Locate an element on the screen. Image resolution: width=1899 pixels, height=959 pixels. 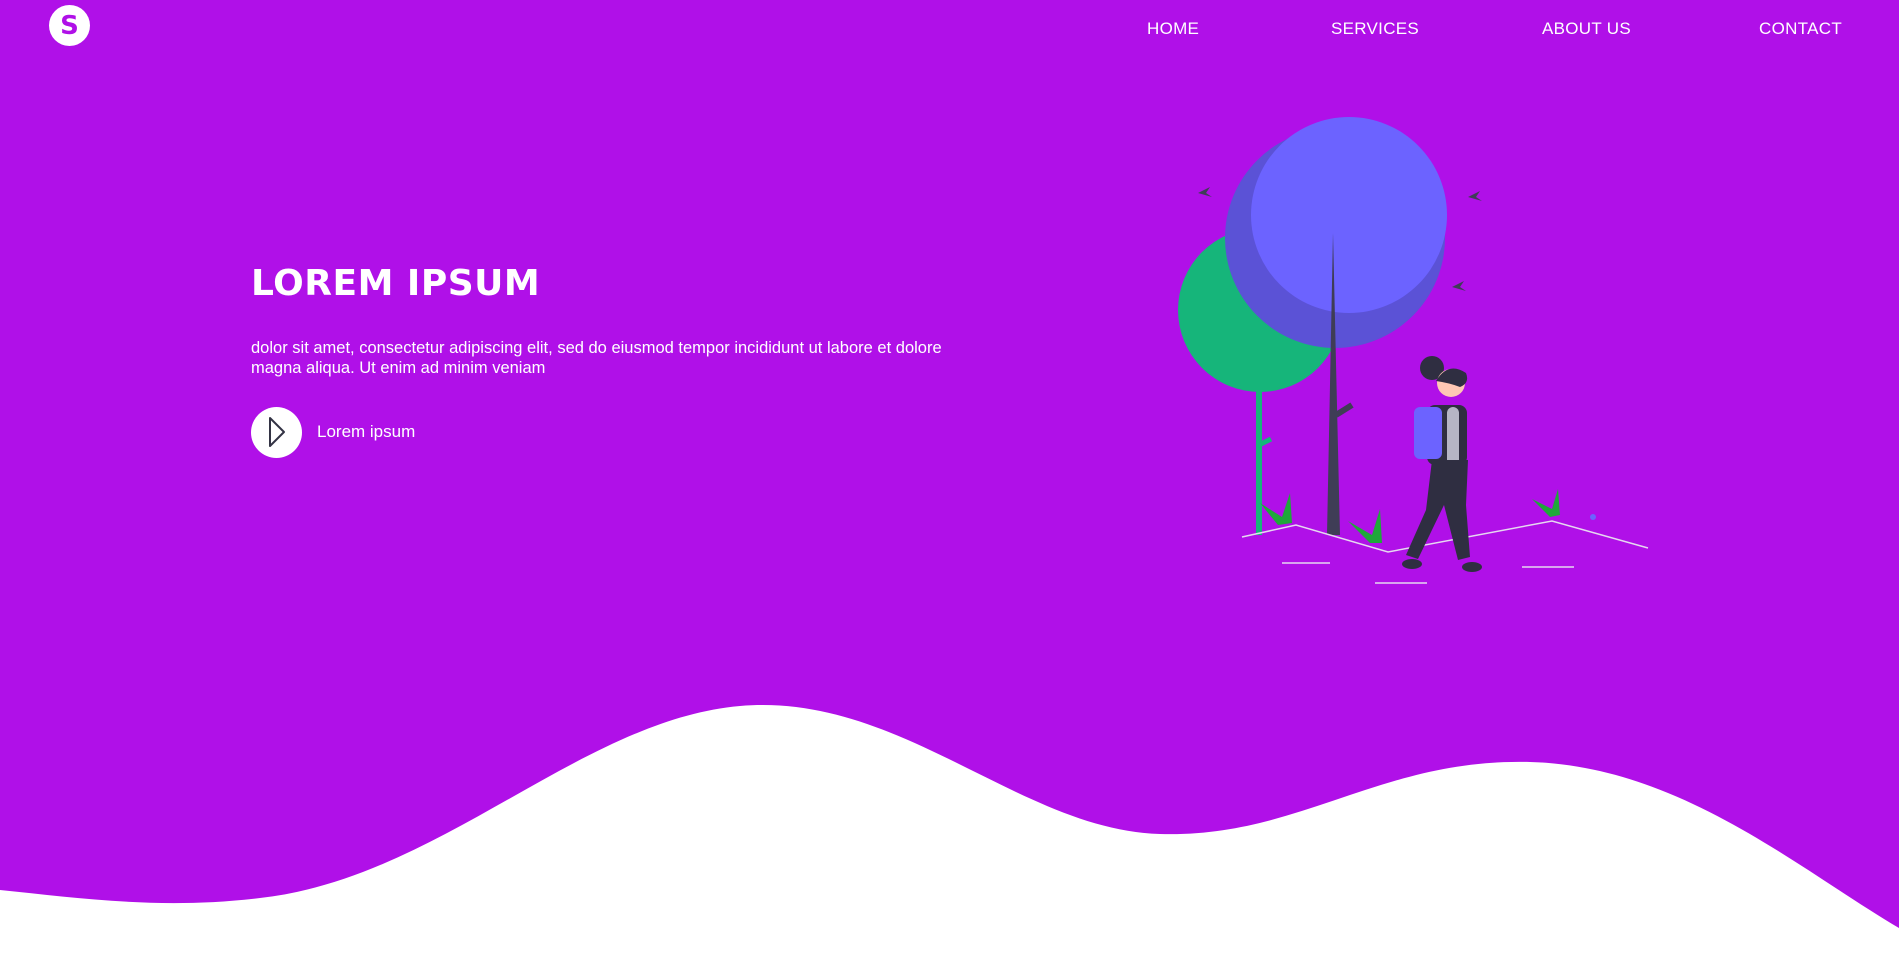
hero-title: LOREM IPSUM is located at coordinates (396, 283).